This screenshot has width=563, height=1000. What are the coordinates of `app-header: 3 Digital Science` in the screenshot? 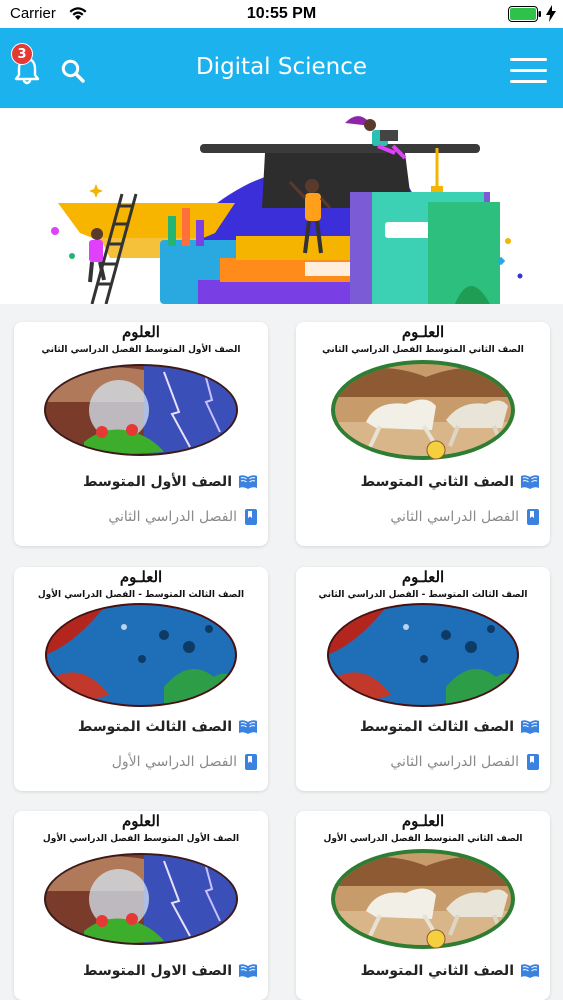 It's located at (281, 68).